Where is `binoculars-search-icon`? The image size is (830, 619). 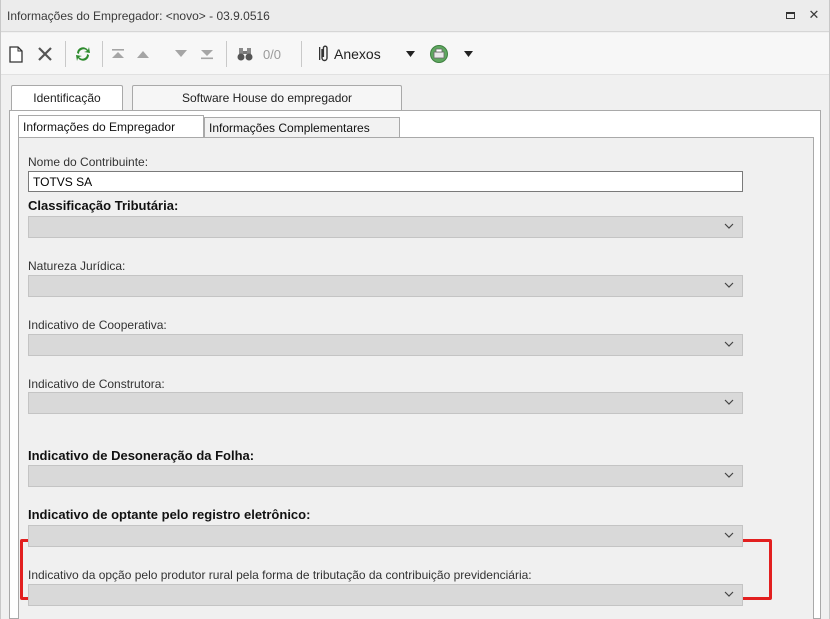 binoculars-search-icon is located at coordinates (245, 54).